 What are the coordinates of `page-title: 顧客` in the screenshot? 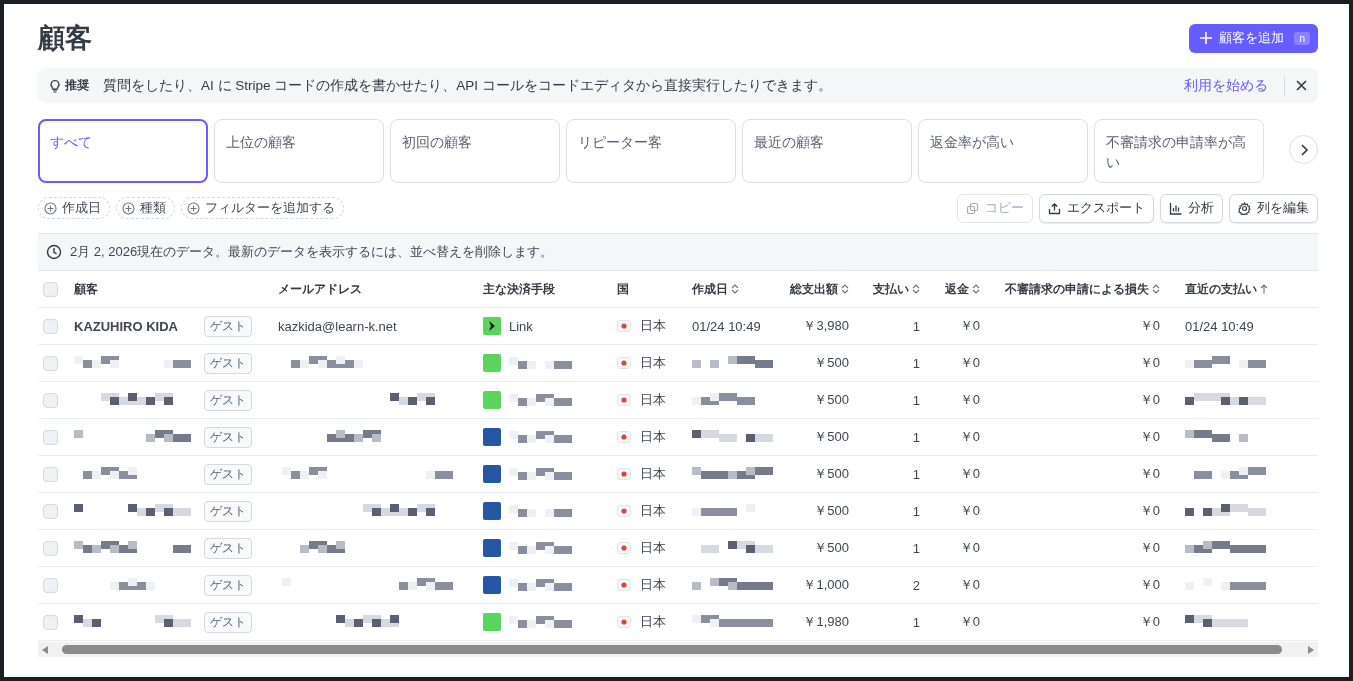 It's located at (65, 38).